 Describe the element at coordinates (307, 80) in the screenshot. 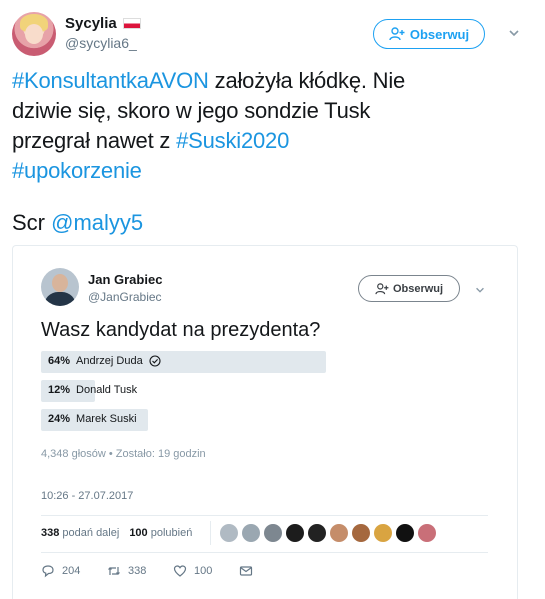

I see `tweet-text-segment: założyła kłódkę. Nie` at that location.